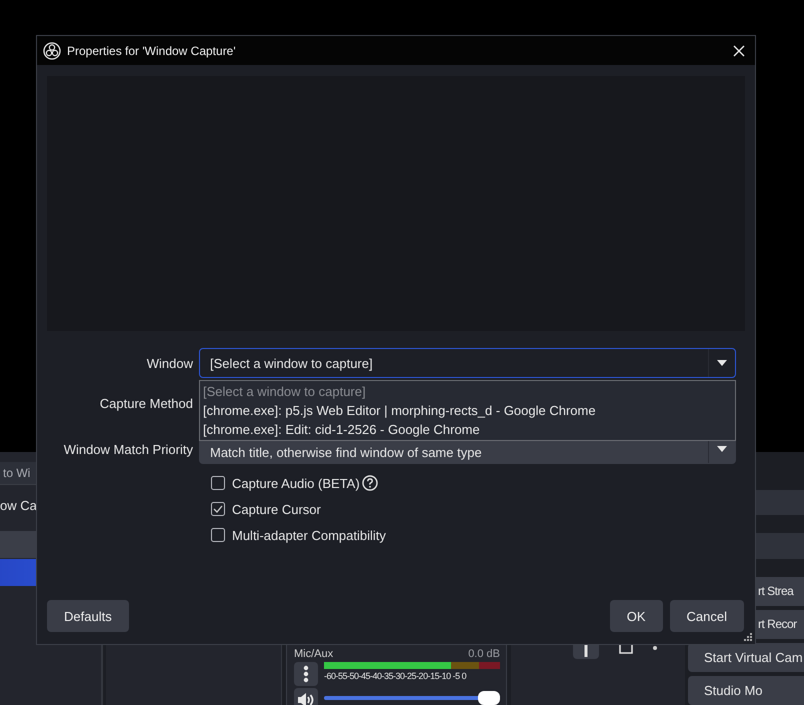 The width and height of the screenshot is (804, 705). What do you see at coordinates (314, 654) in the screenshot?
I see `channel-name: Mic/Aux` at bounding box center [314, 654].